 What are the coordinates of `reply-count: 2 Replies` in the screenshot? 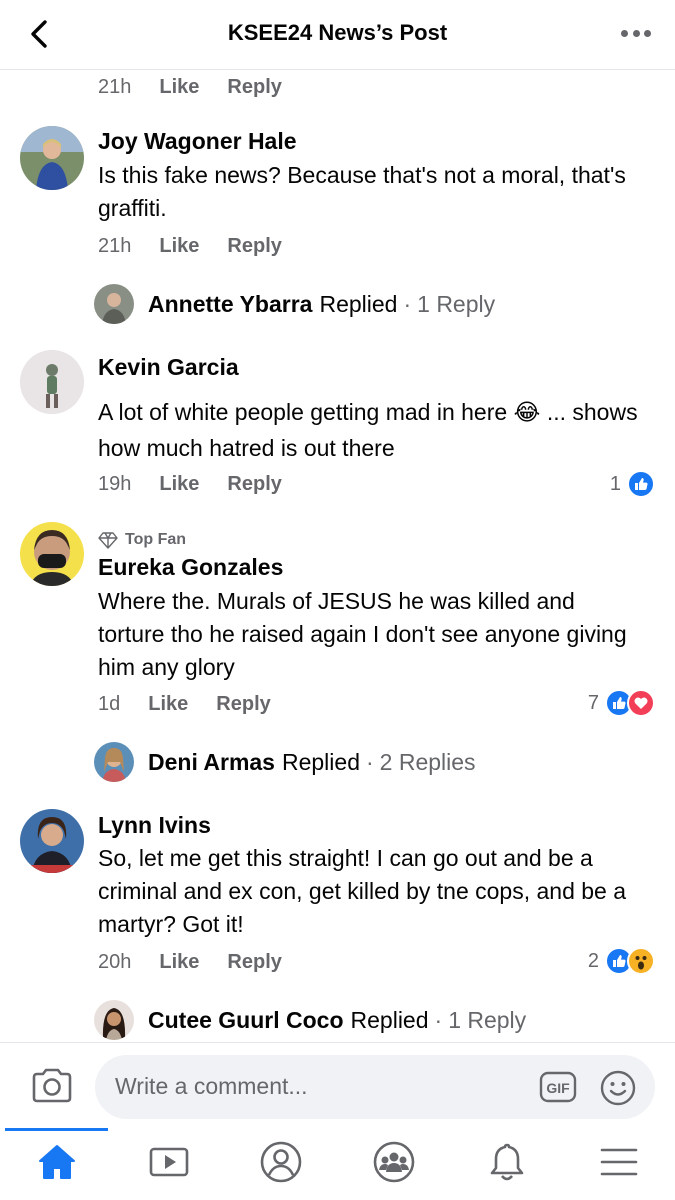 It's located at (427, 761).